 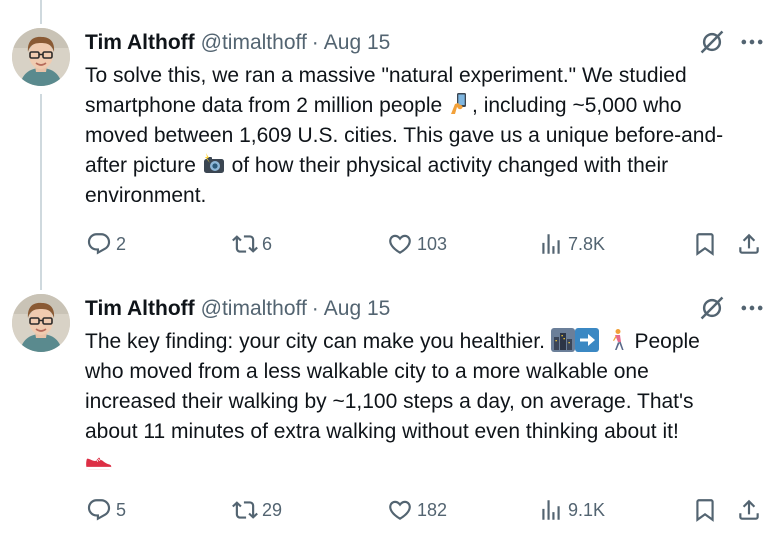 I want to click on repost-button: 29, so click(x=257, y=510).